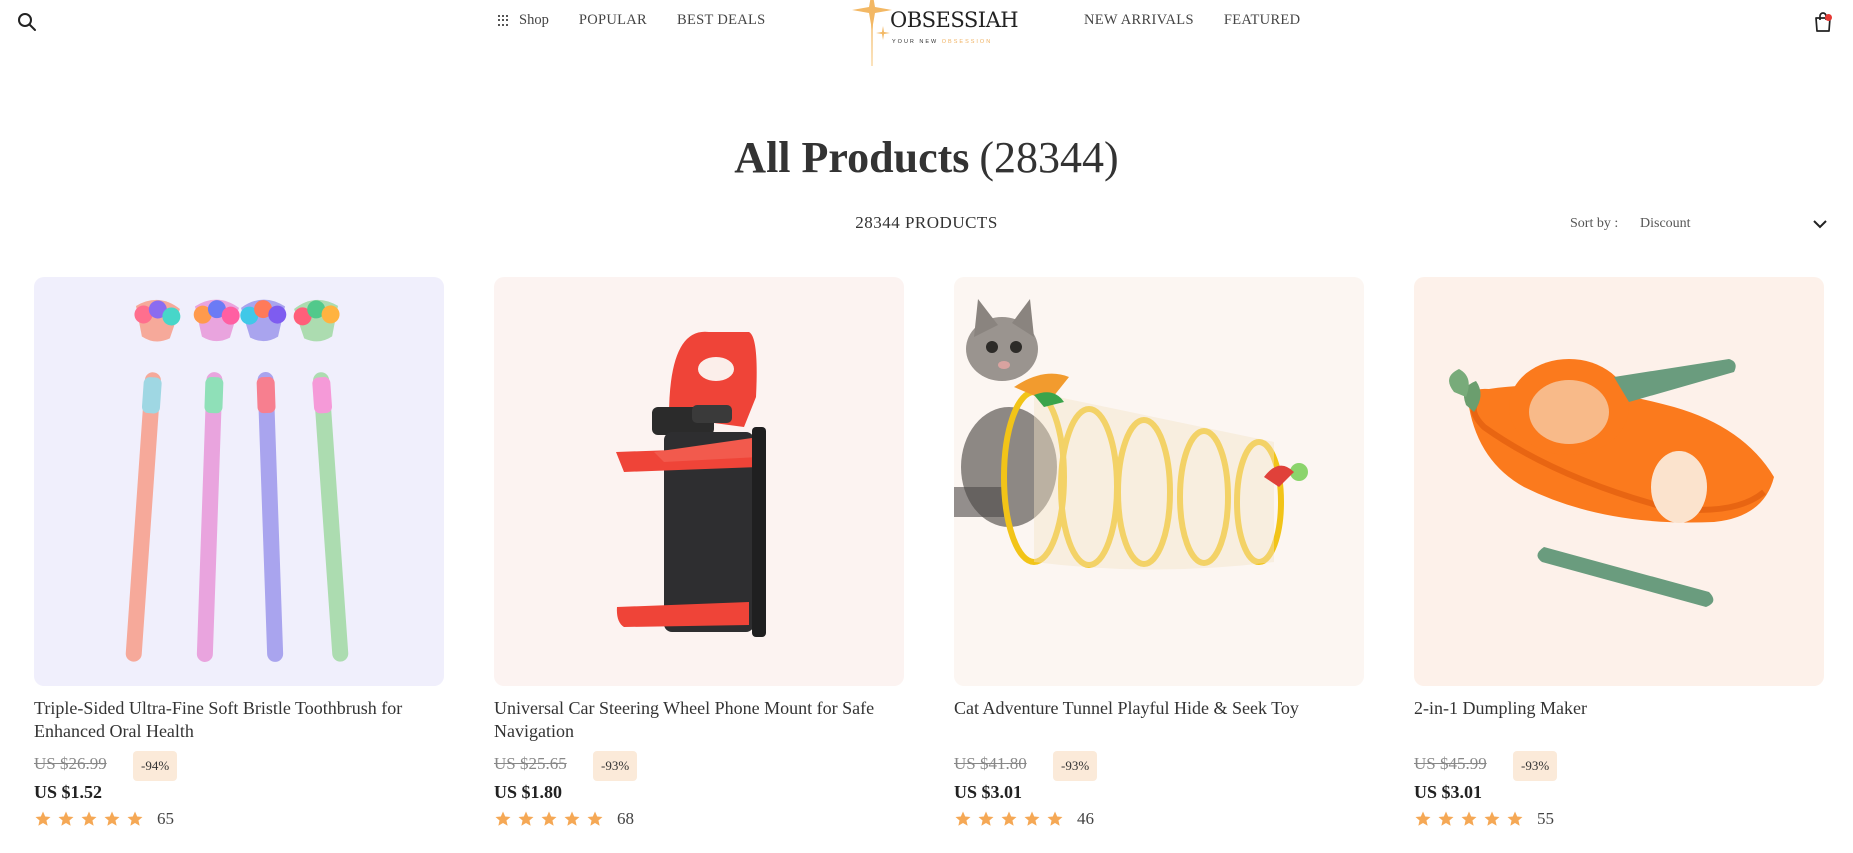  I want to click on review-count: 68, so click(625, 818).